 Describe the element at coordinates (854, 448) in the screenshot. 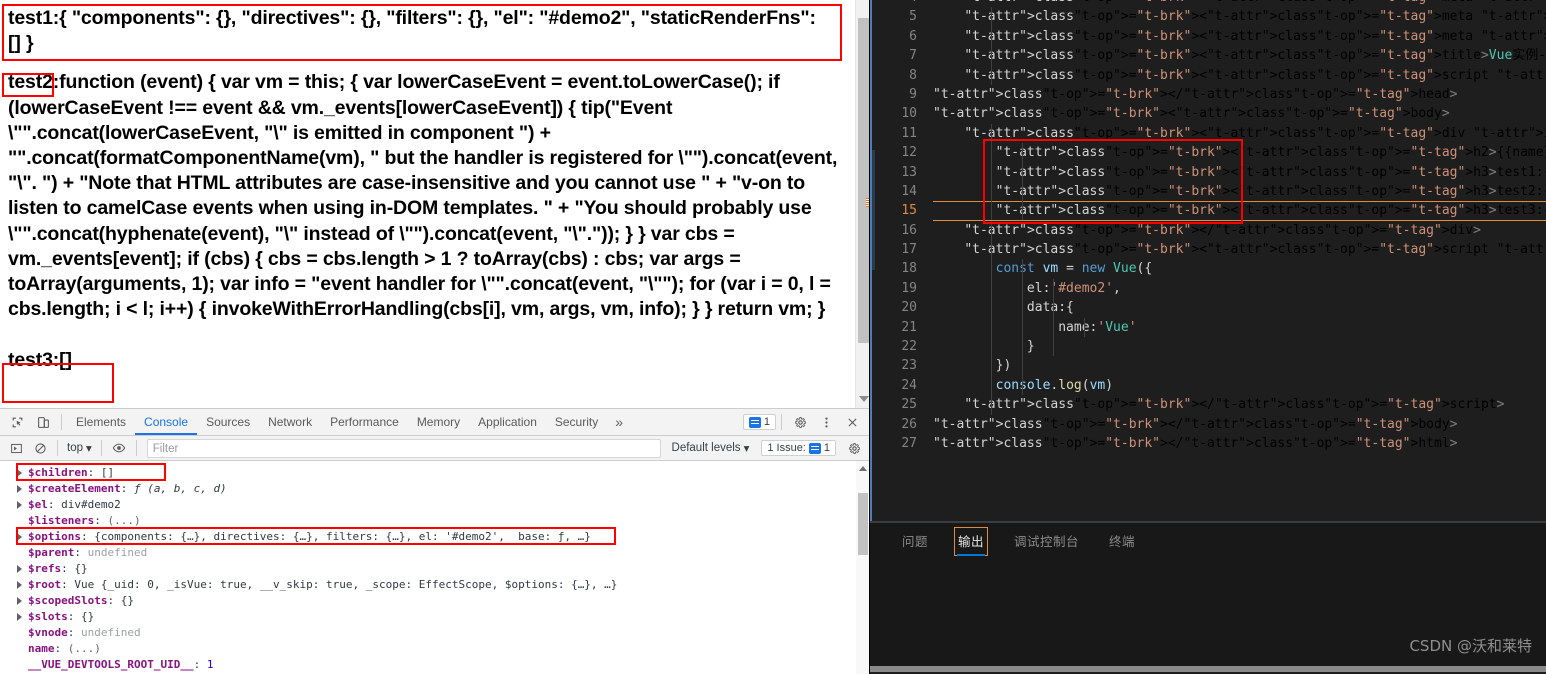

I see `console-settings-icon` at that location.